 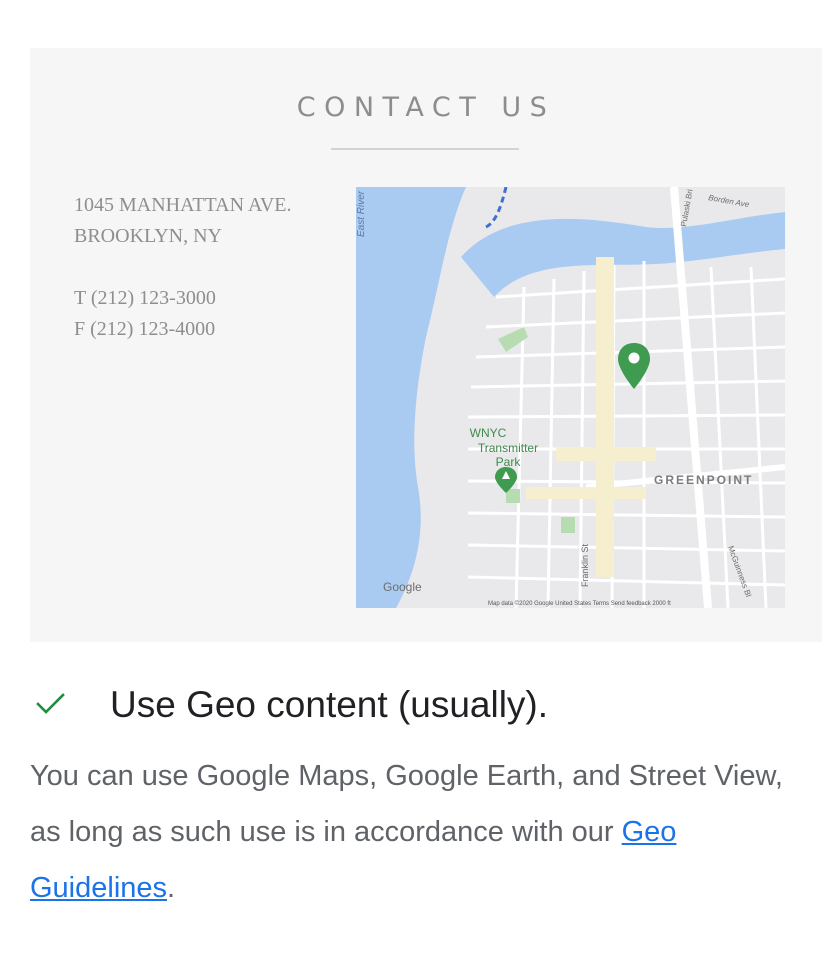 I want to click on park-label-2: Transmitter, so click(x=508, y=448).